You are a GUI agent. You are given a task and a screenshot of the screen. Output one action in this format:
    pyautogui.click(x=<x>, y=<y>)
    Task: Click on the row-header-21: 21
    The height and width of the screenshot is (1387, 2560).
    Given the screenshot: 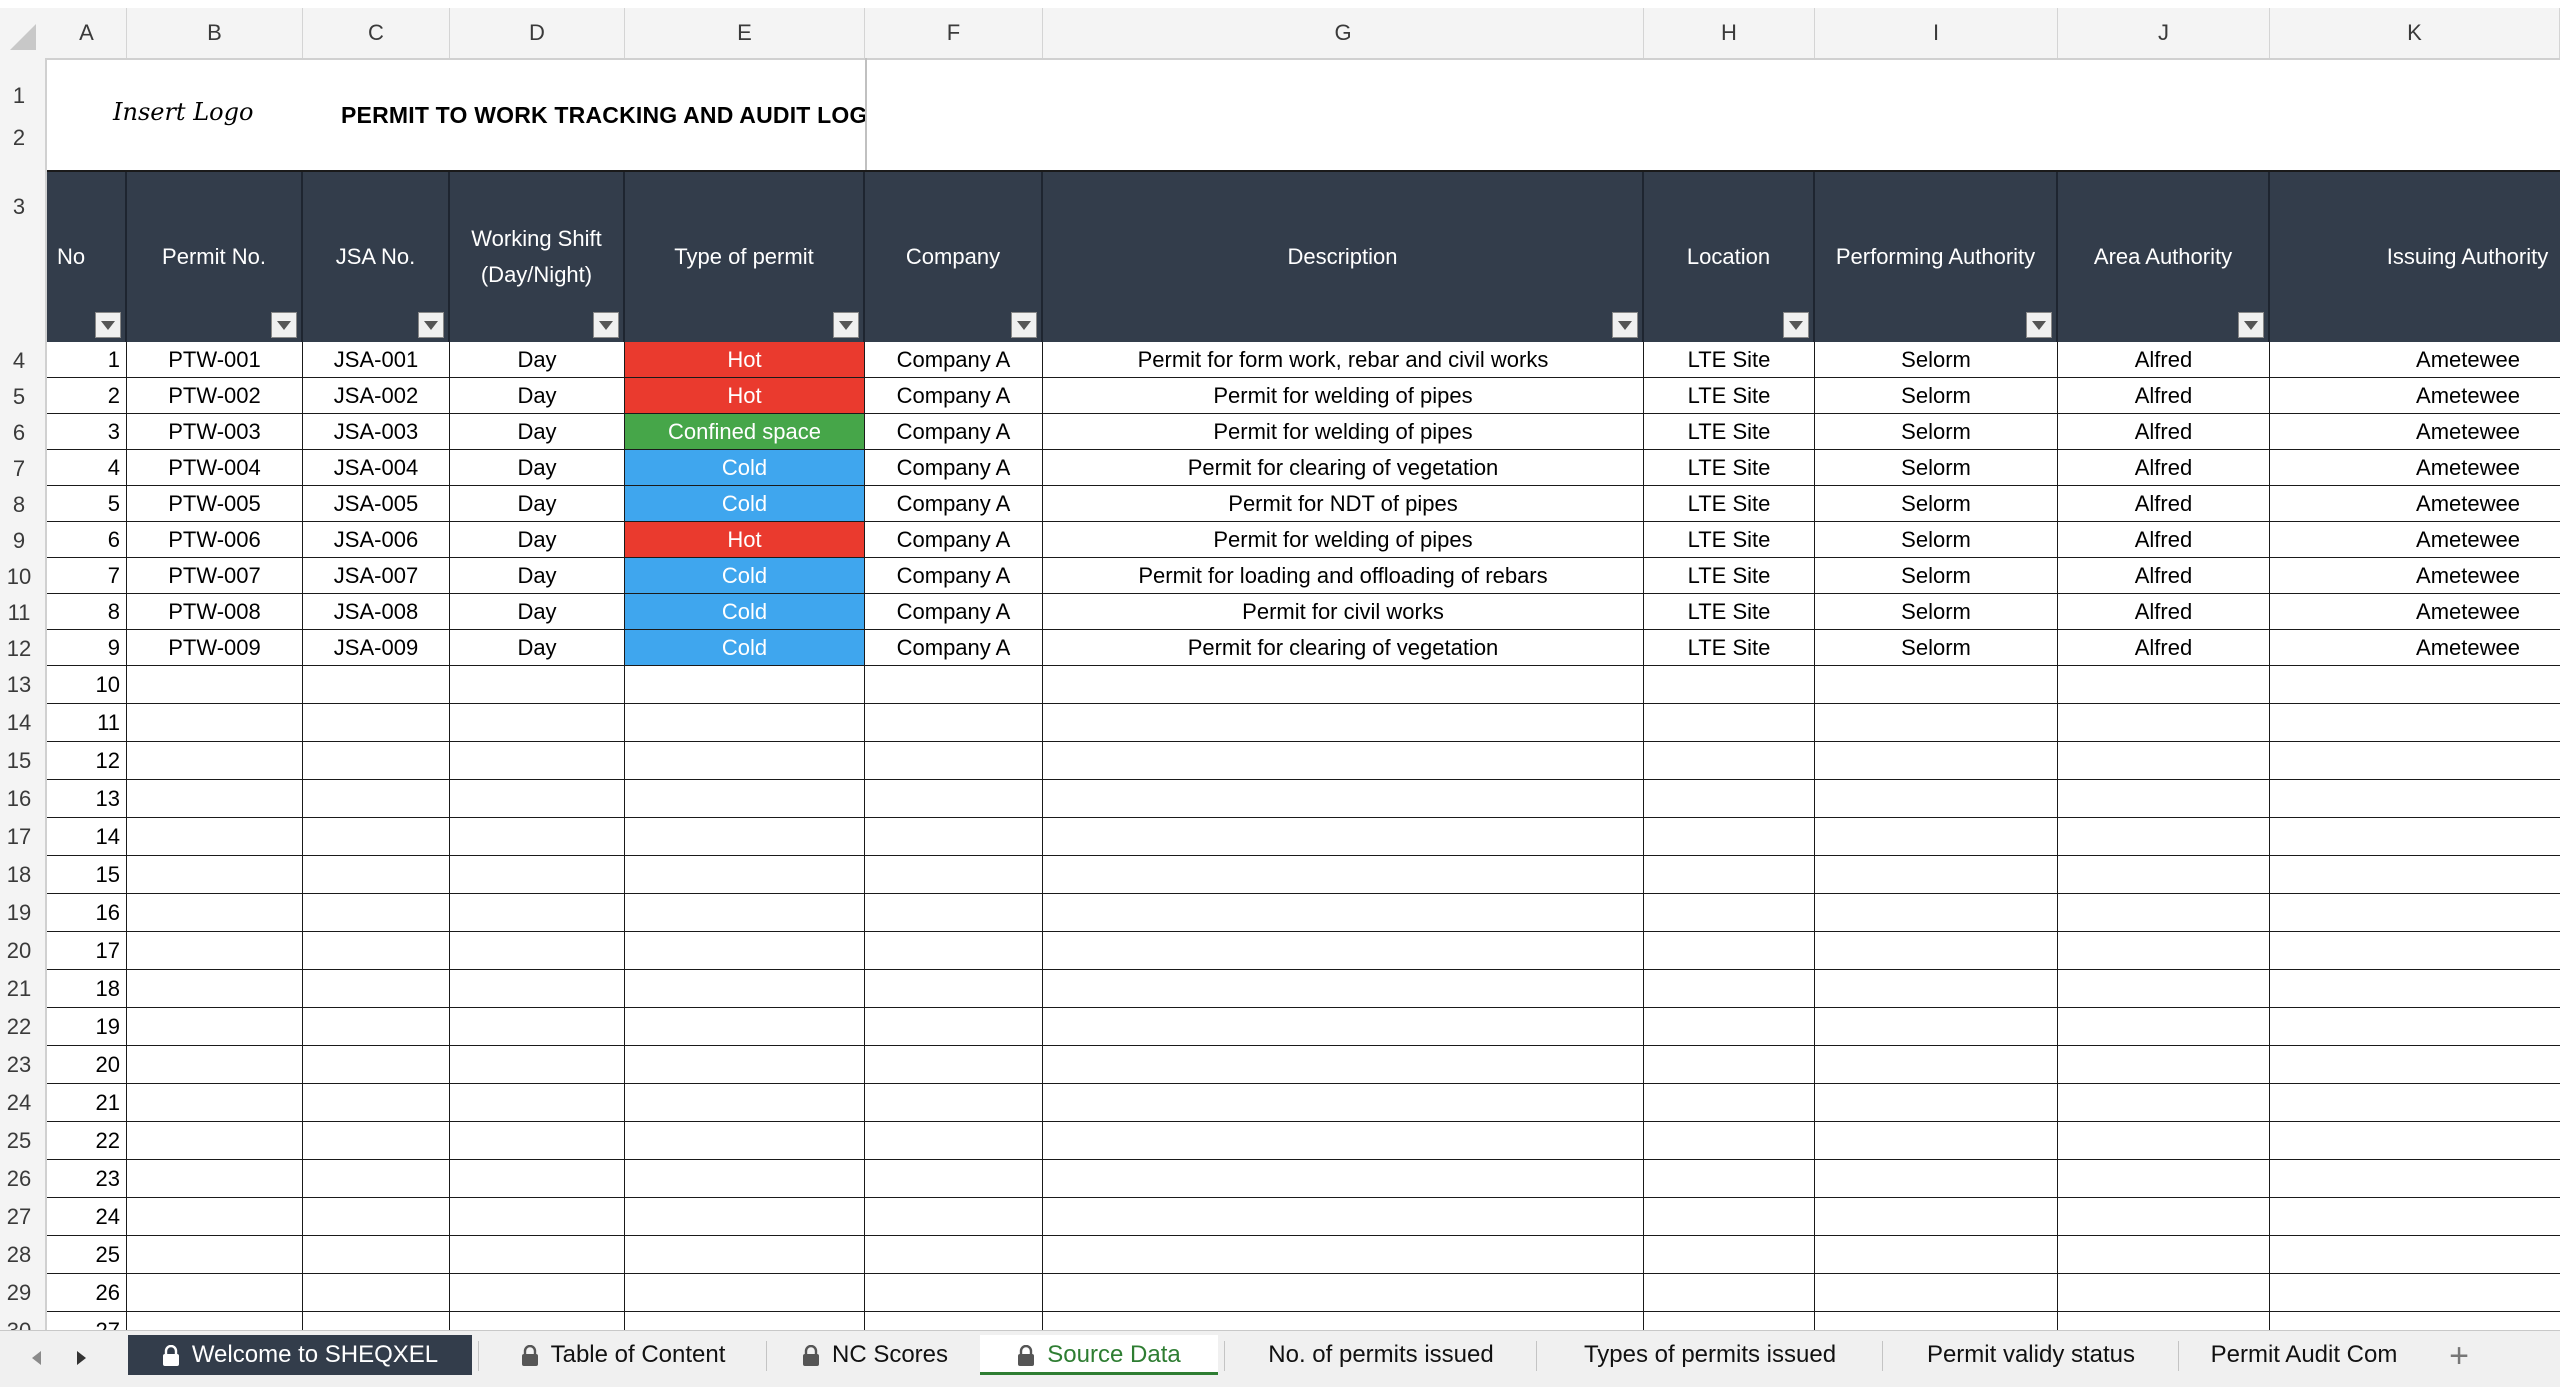 What is the action you would take?
    pyautogui.click(x=19, y=989)
    